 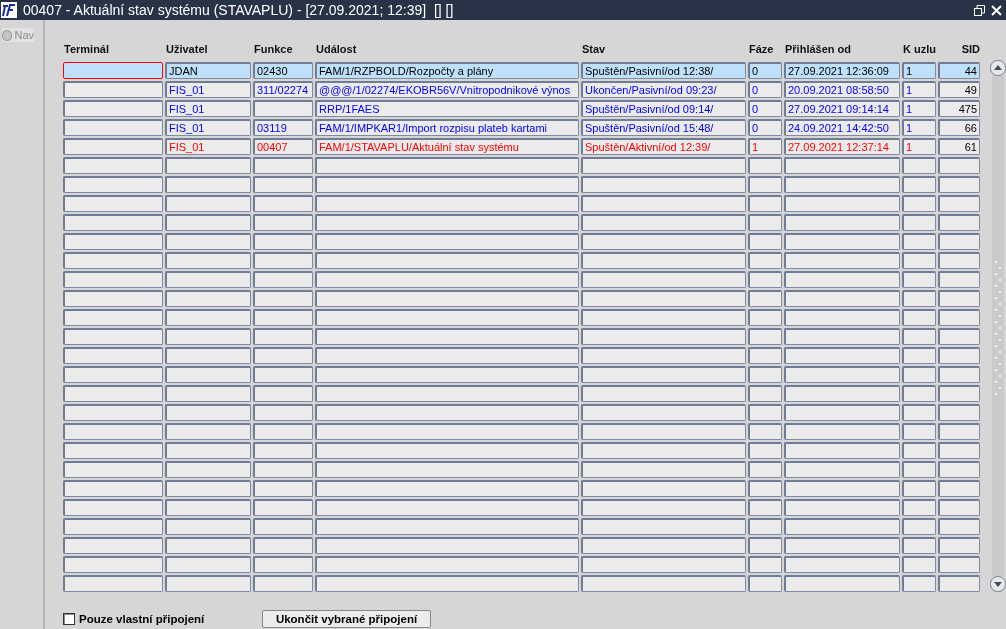 I want to click on event-cell: @@@/1/02274/EKOBR56V/Vnitropodnikové výnos, so click(x=447, y=89).